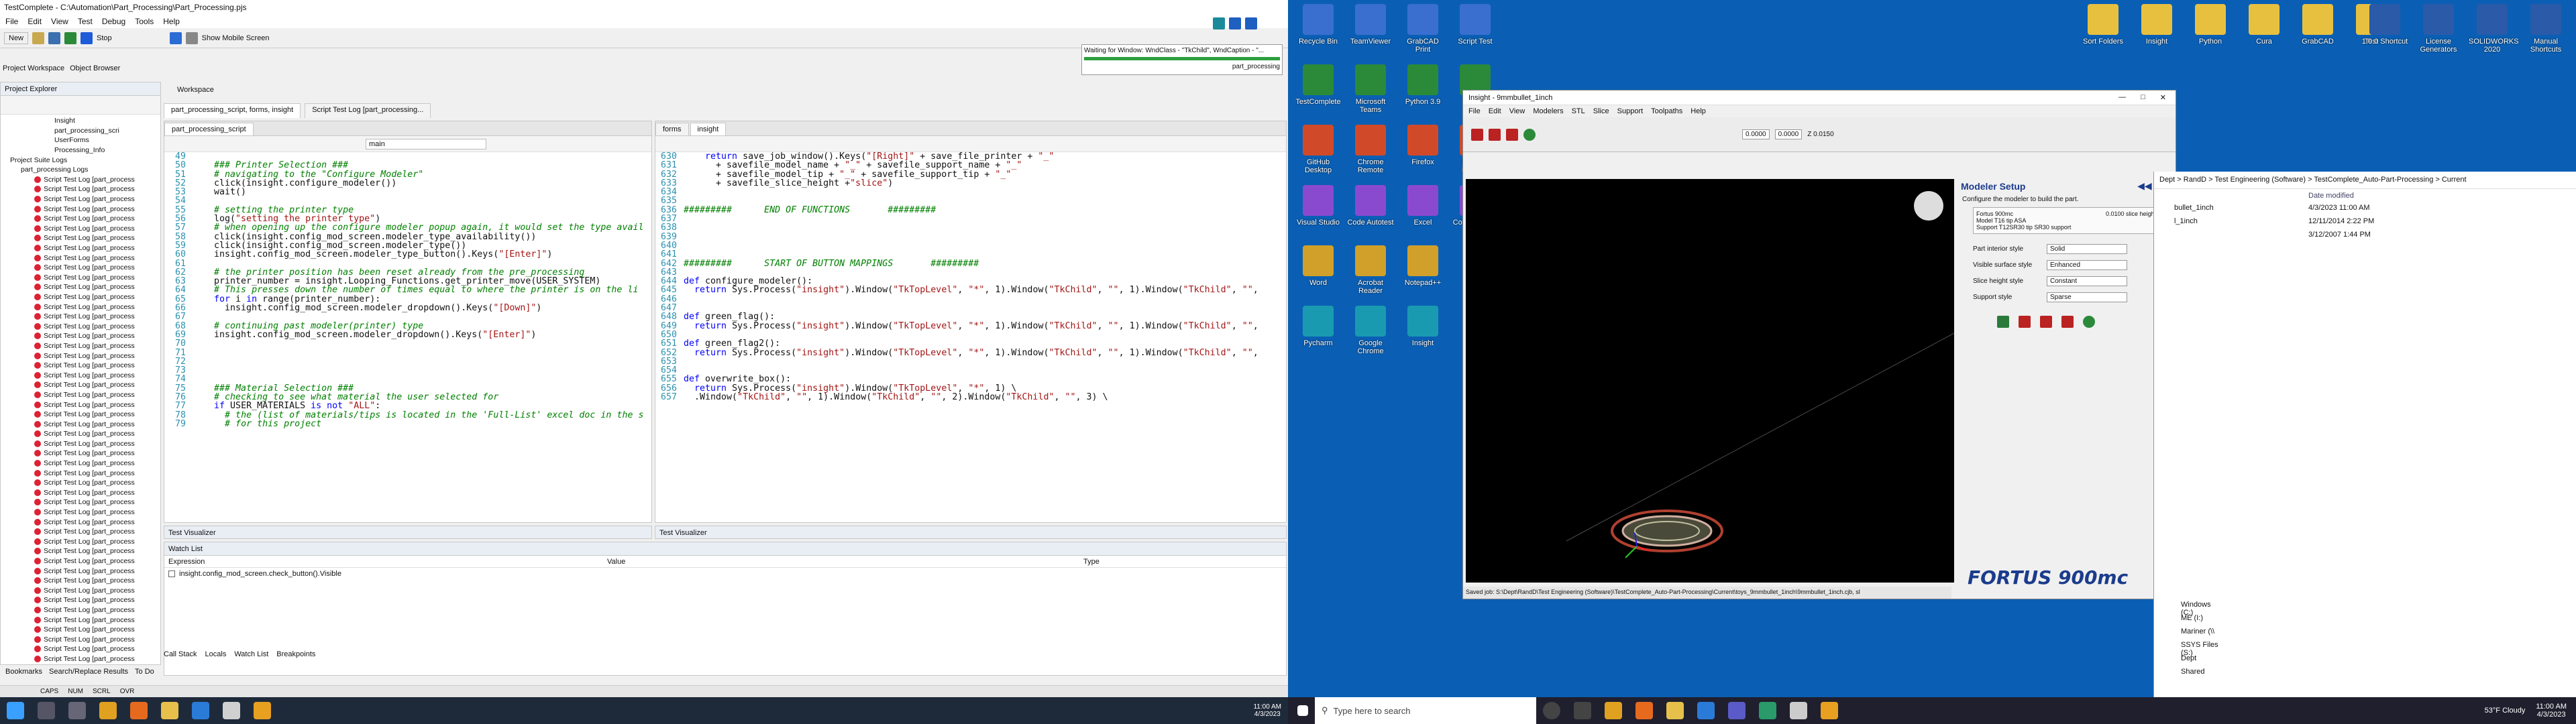 The image size is (2576, 724). What do you see at coordinates (1548, 111) in the screenshot?
I see `insight-menu-modelers: Modelers` at bounding box center [1548, 111].